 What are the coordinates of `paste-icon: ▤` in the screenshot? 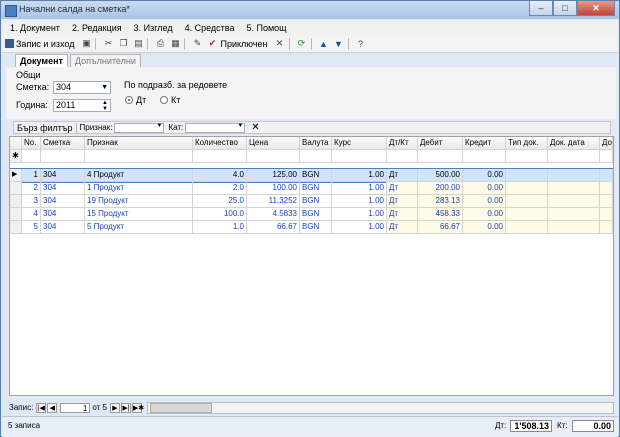 It's located at (138, 44).